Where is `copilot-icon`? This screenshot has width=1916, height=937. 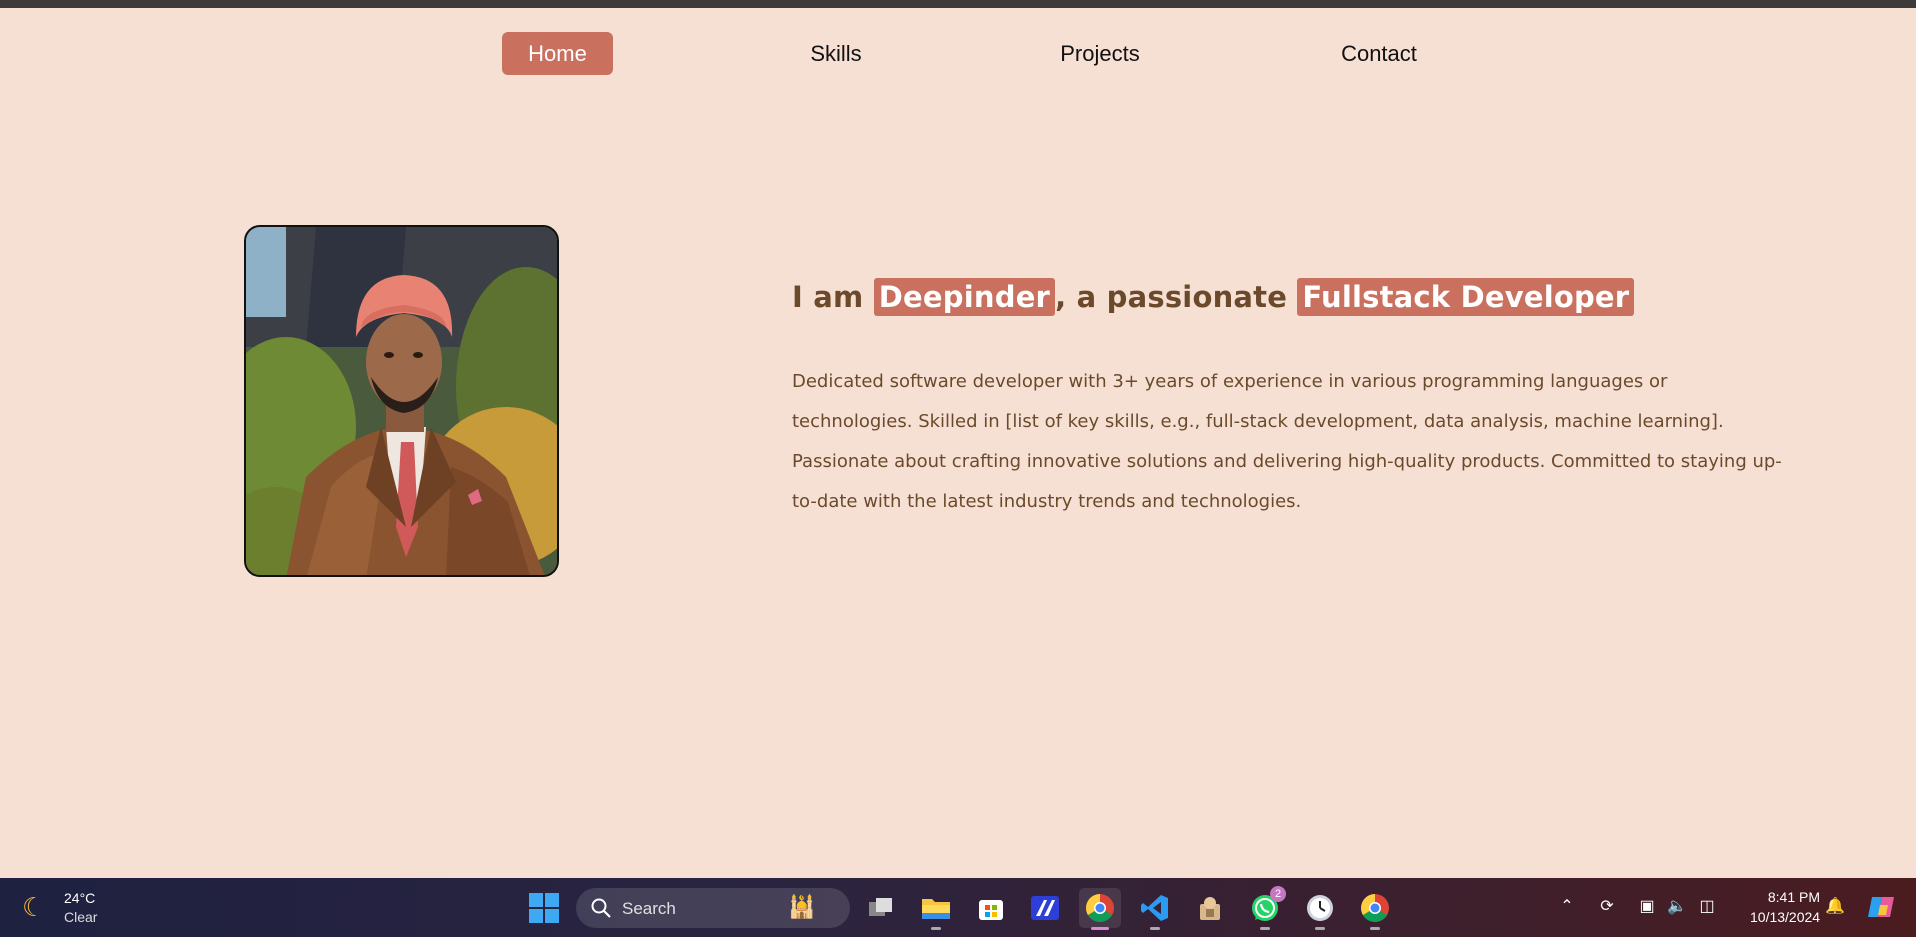 copilot-icon is located at coordinates (1881, 907).